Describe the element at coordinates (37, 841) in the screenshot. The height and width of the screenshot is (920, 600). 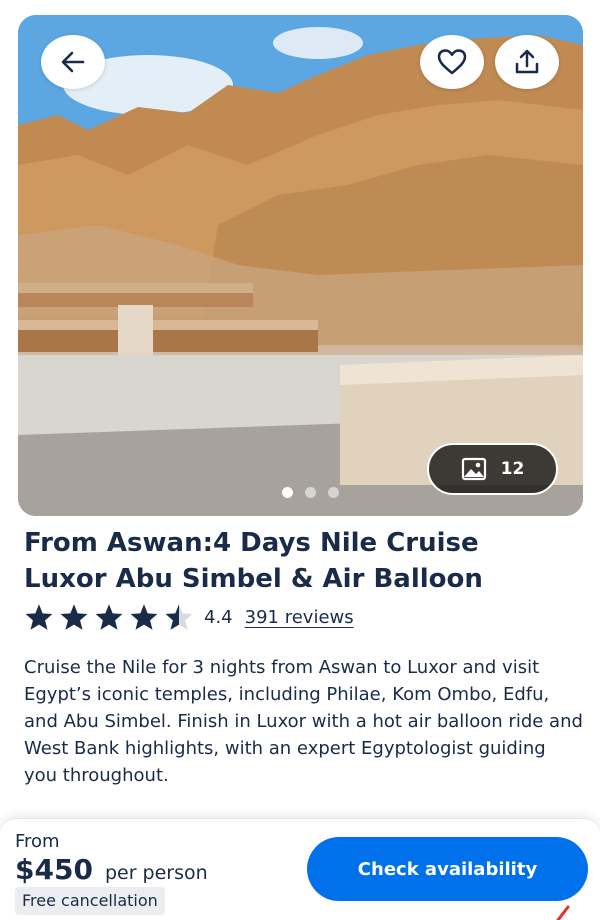
I see `price-from-label: From` at that location.